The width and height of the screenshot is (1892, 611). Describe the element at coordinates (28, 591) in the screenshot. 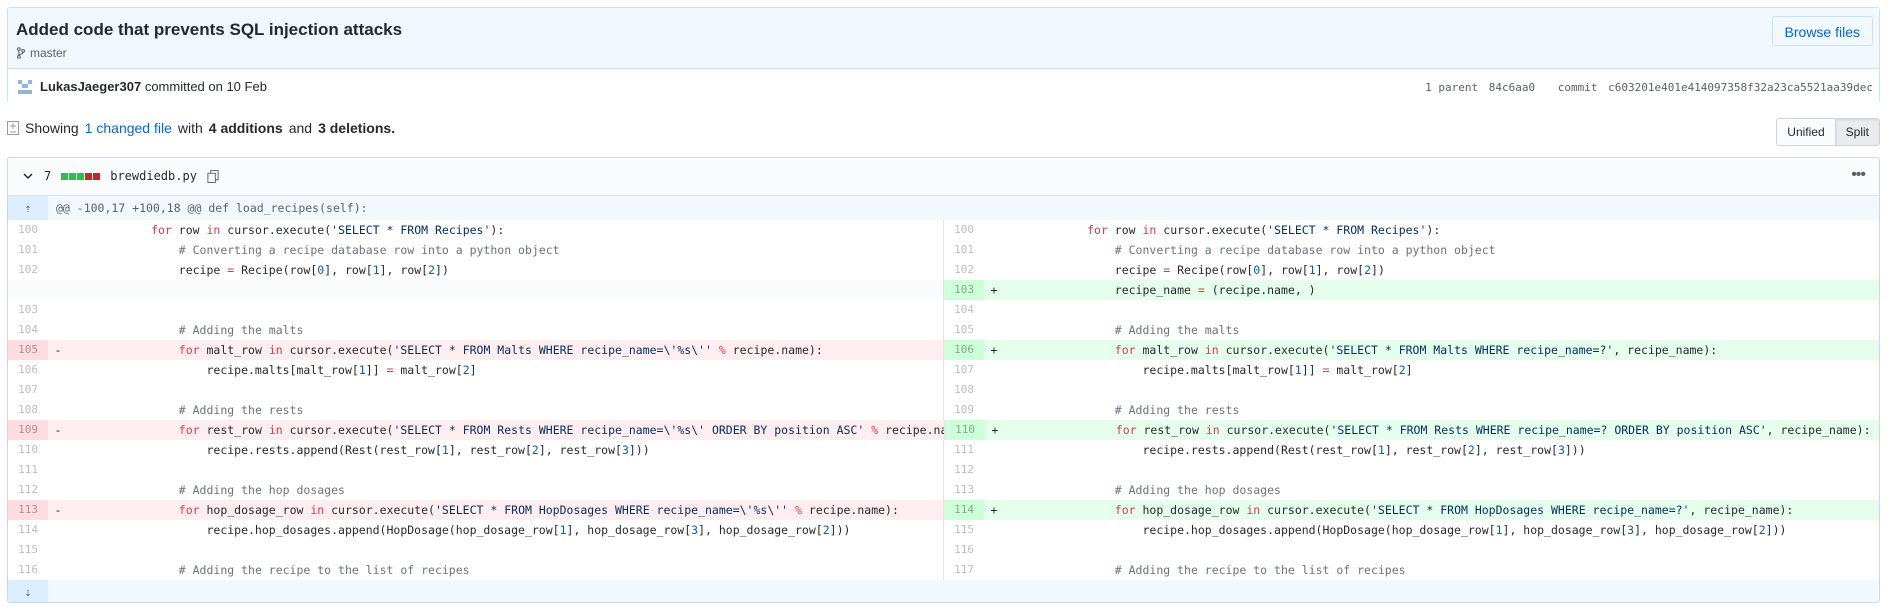

I see `expand-down-icon: ⇣` at that location.